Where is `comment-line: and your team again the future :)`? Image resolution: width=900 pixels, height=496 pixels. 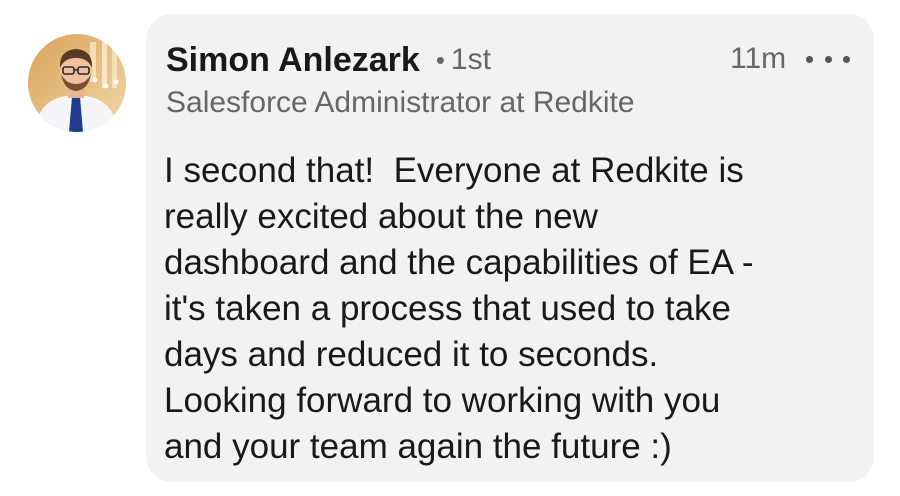
comment-line: and your team again the future :) is located at coordinates (418, 446).